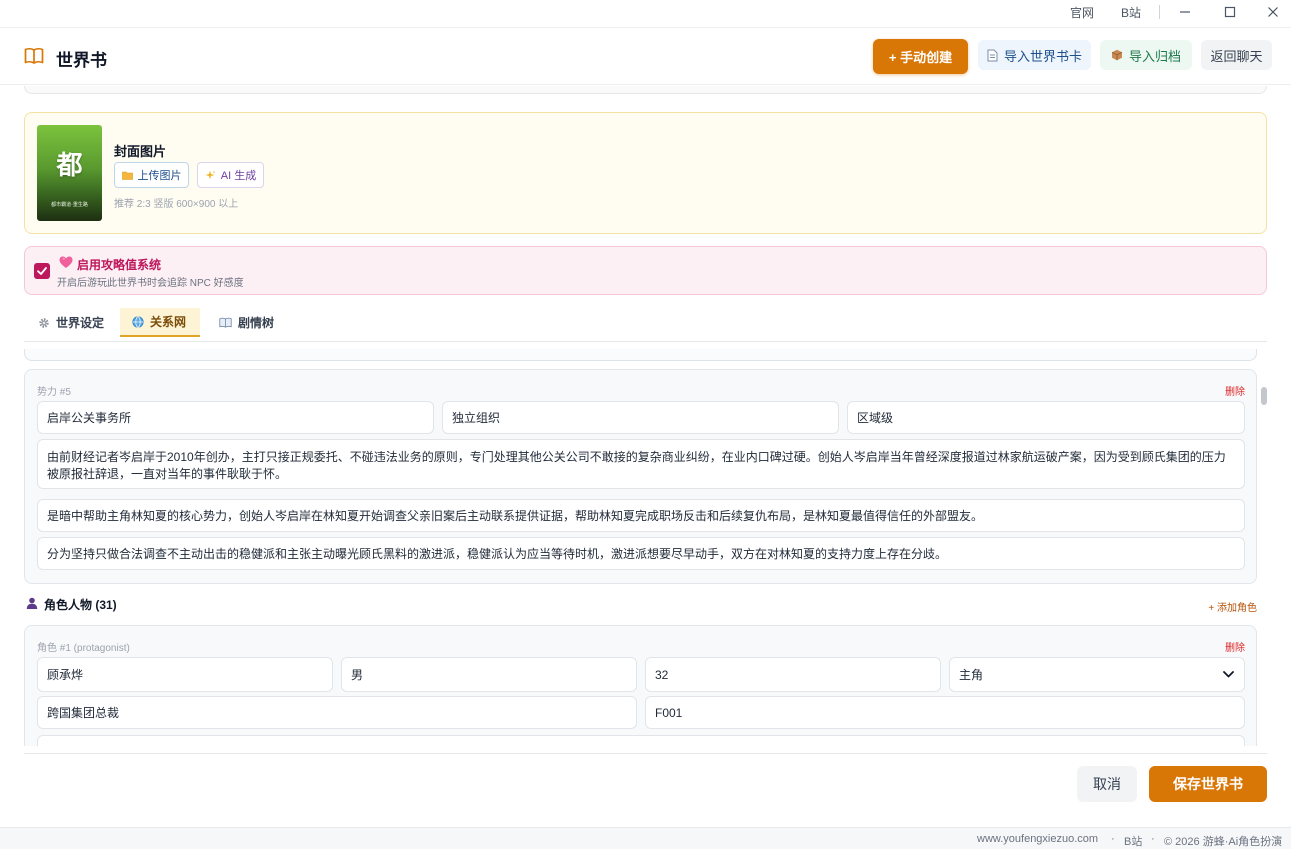 This screenshot has width=1291, height=849. What do you see at coordinates (971, 675) in the screenshot?
I see `character-role-value: 主角` at bounding box center [971, 675].